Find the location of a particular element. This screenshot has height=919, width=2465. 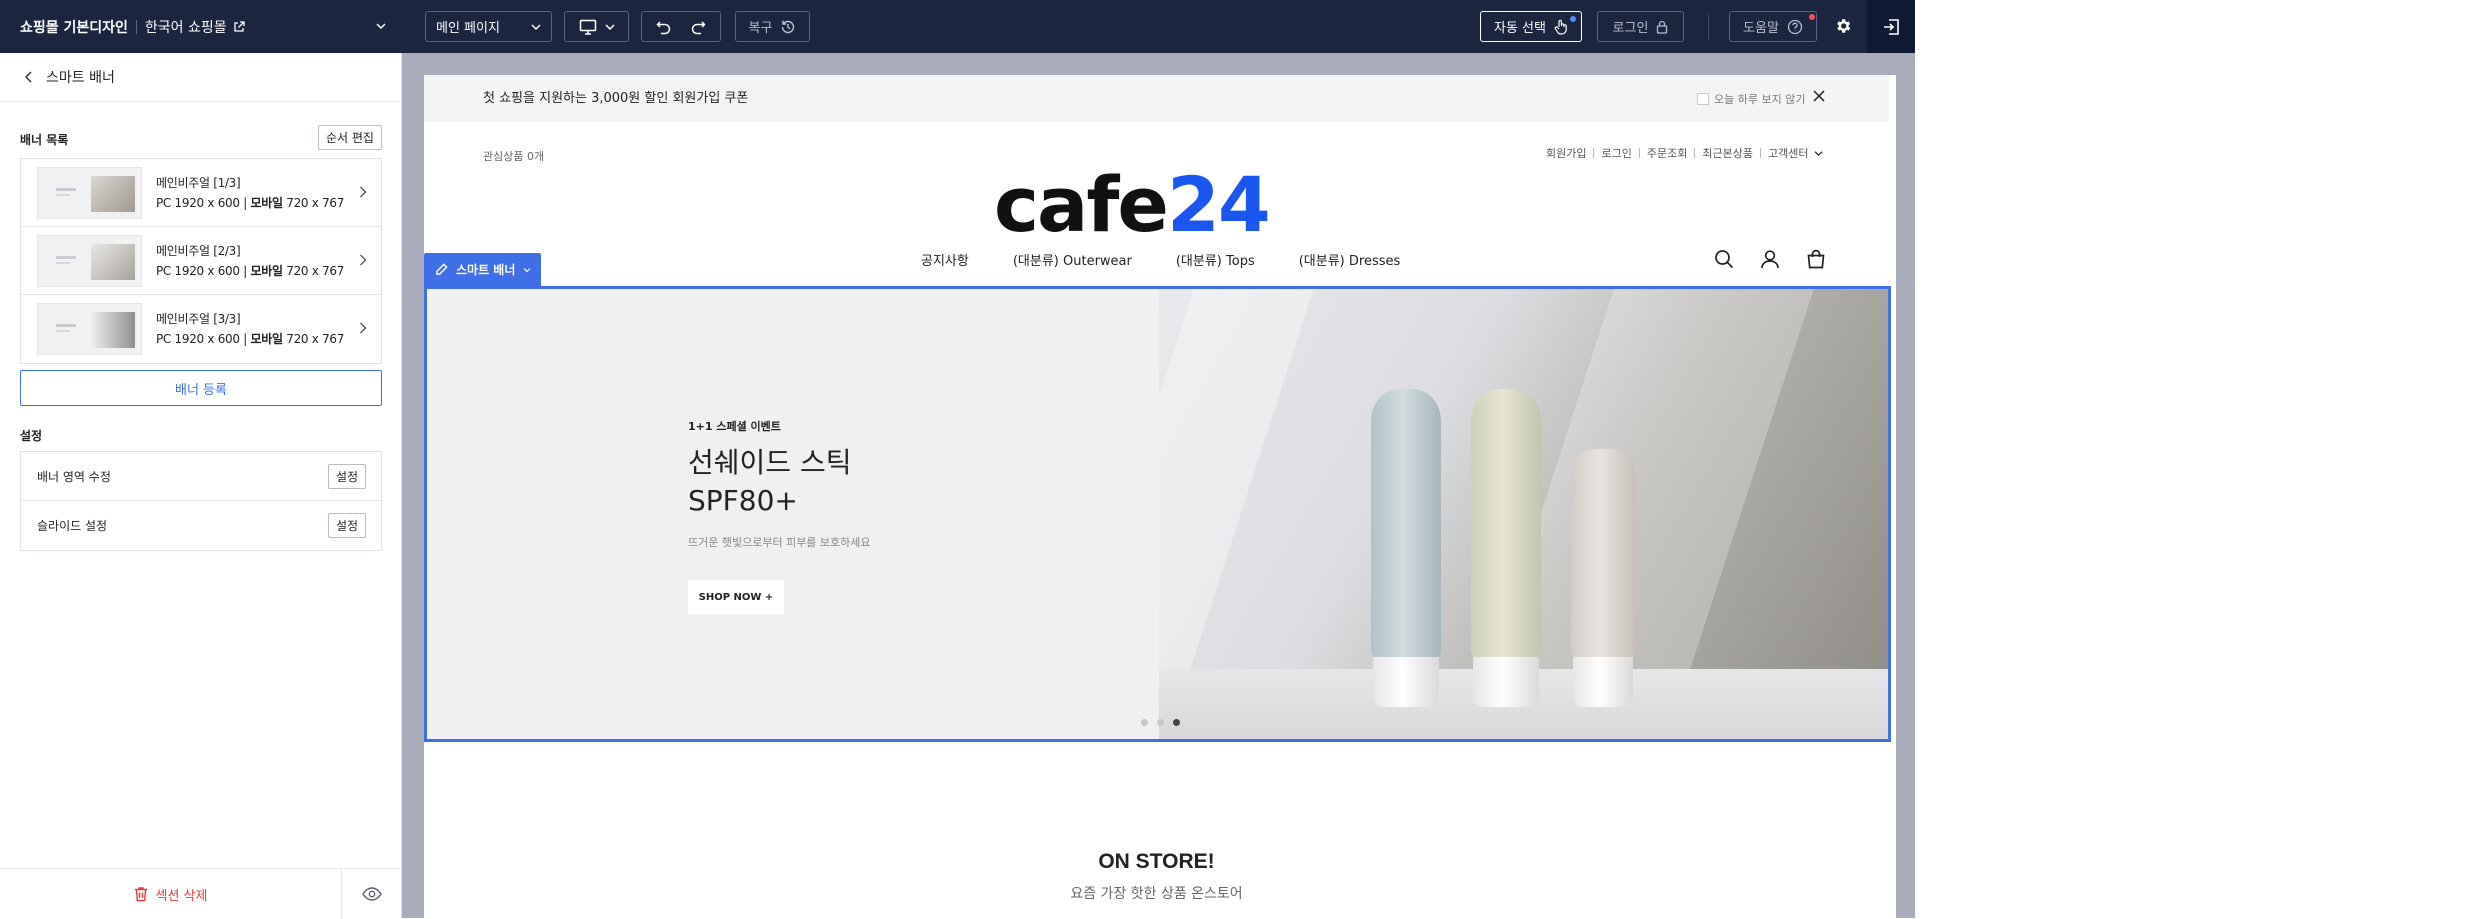

panel-footer: 섹션 삭제 is located at coordinates (201, 893).